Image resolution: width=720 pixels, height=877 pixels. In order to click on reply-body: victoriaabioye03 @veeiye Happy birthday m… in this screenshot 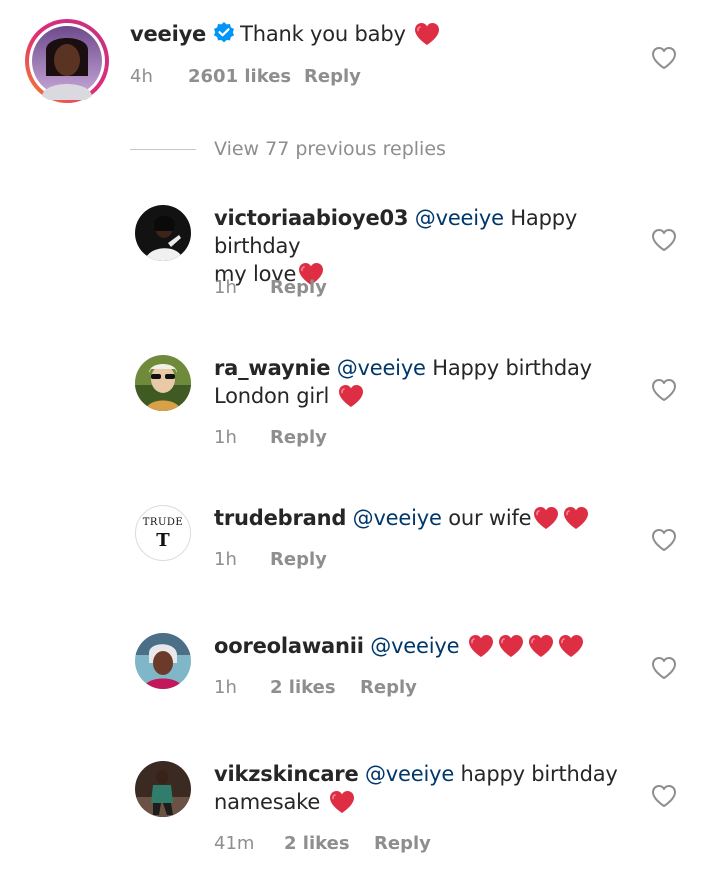, I will do `click(427, 246)`.